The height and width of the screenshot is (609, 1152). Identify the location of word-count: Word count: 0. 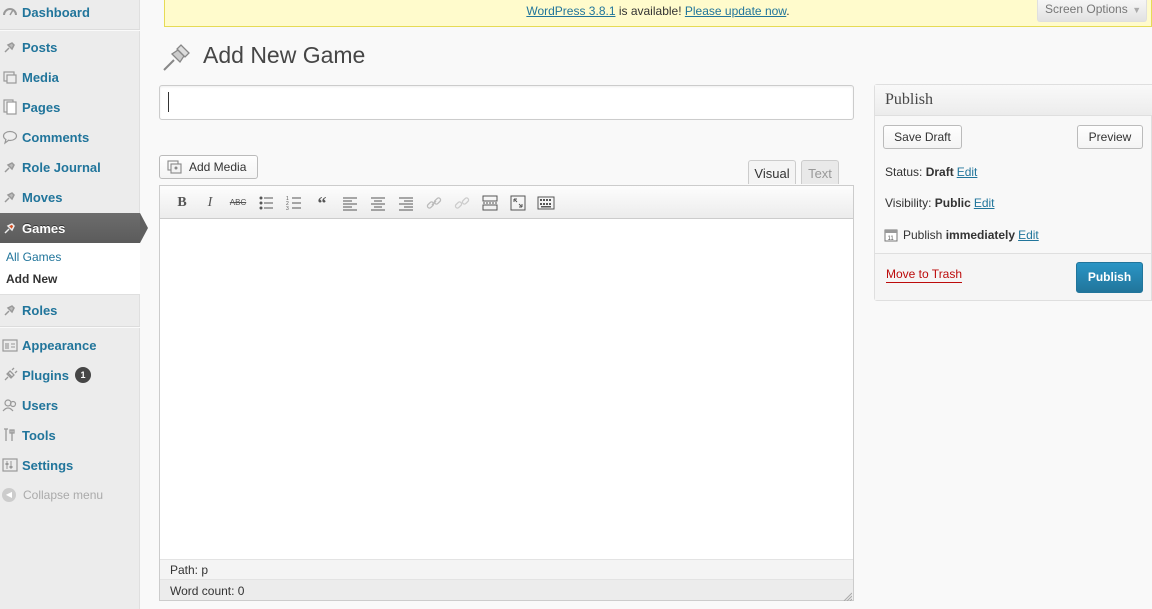
(506, 589).